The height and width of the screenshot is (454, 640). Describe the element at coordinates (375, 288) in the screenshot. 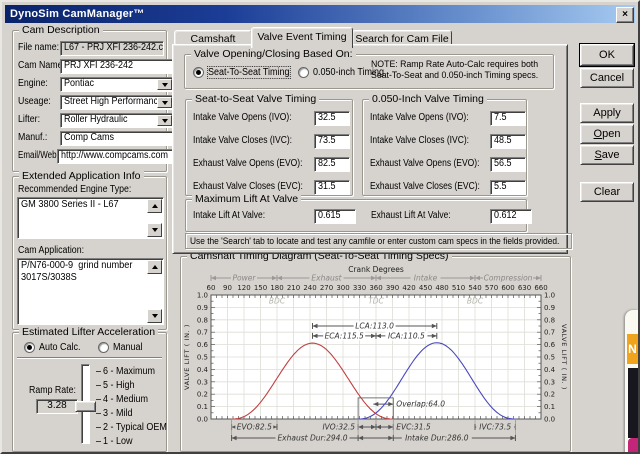

I see `svg-text: 360` at that location.